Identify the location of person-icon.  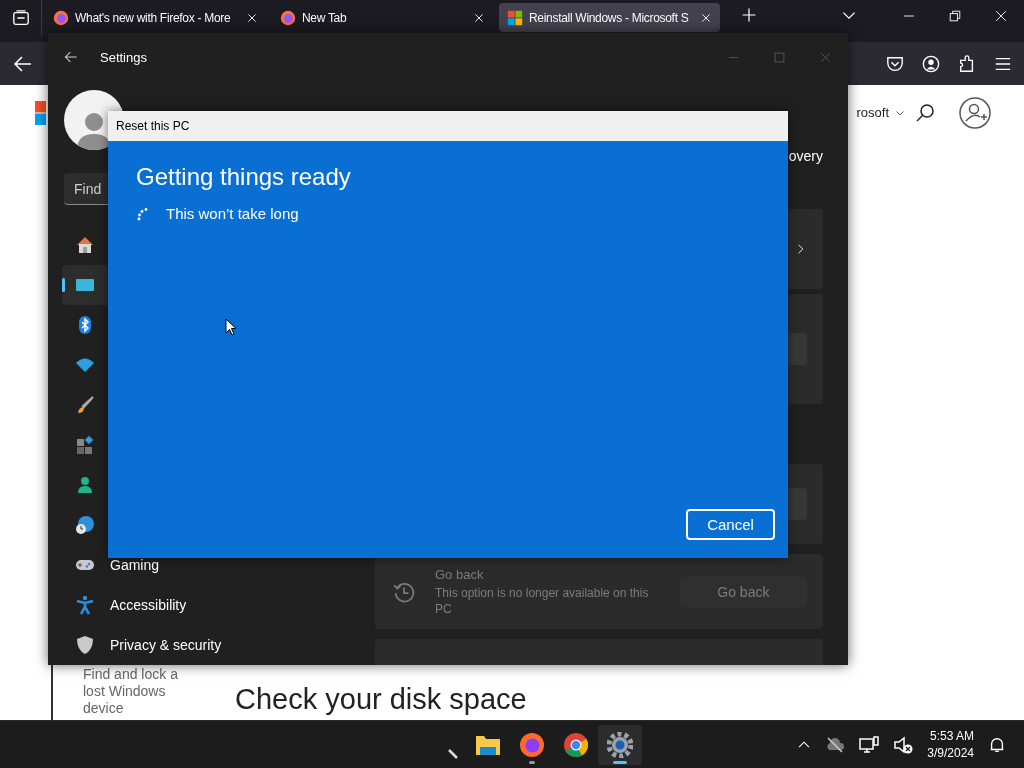
(85, 485).